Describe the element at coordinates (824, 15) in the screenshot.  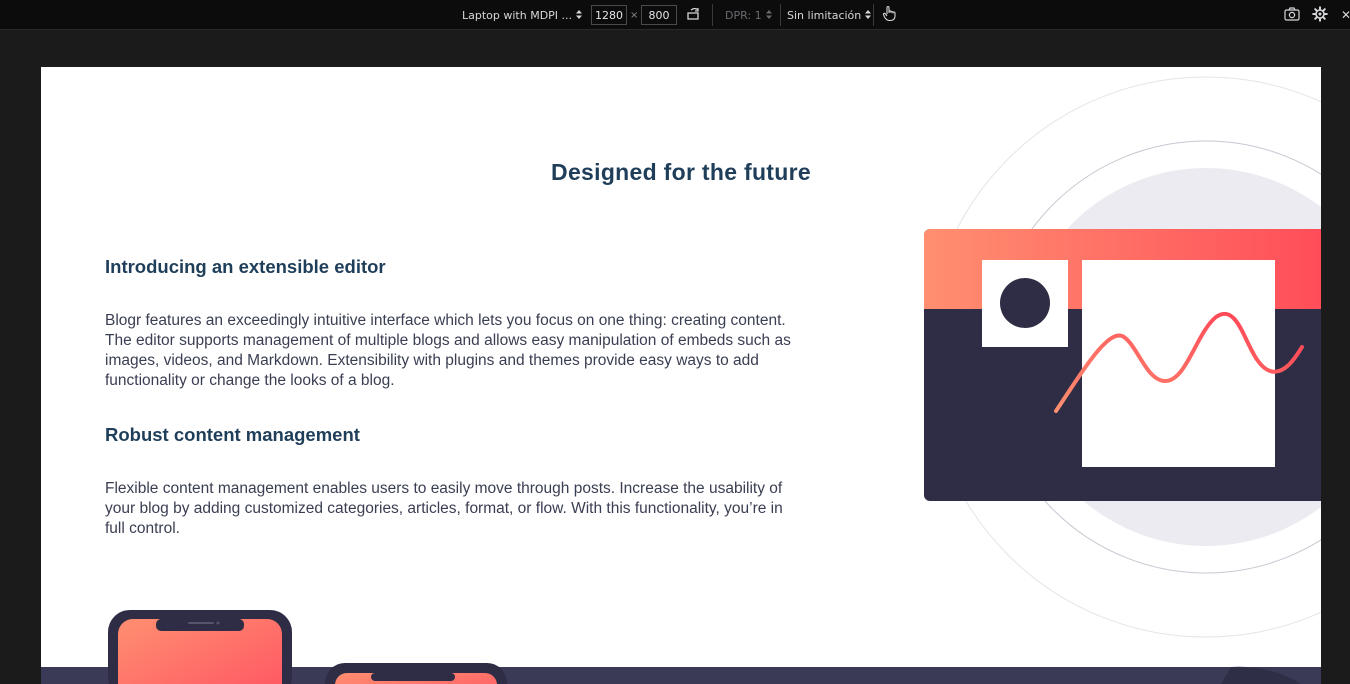
I see `throttle-label: Sin limitación` at that location.